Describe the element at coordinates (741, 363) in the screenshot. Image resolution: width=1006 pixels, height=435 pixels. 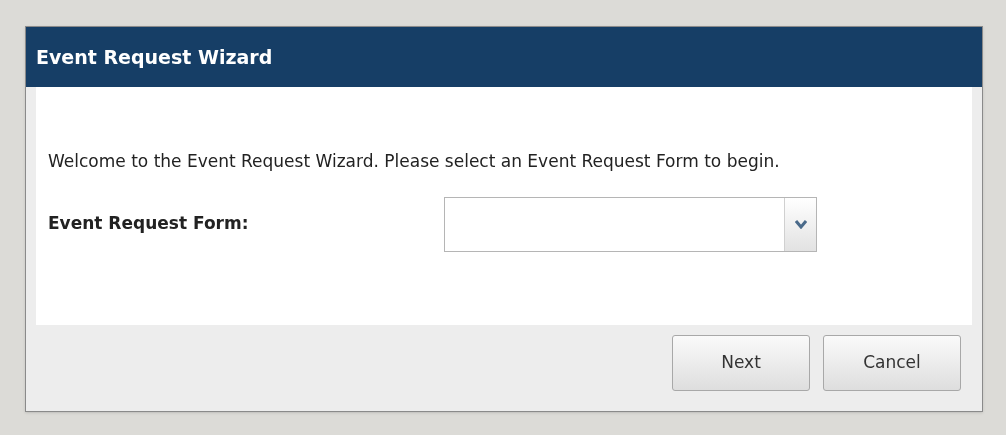
I see `footer-button: Next` at that location.